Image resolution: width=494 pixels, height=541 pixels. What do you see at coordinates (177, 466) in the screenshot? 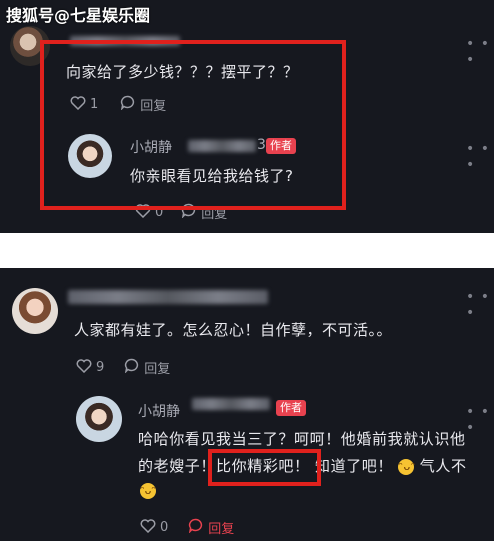
I see `reply-text-segment: 的老嫂子！` at bounding box center [177, 466].